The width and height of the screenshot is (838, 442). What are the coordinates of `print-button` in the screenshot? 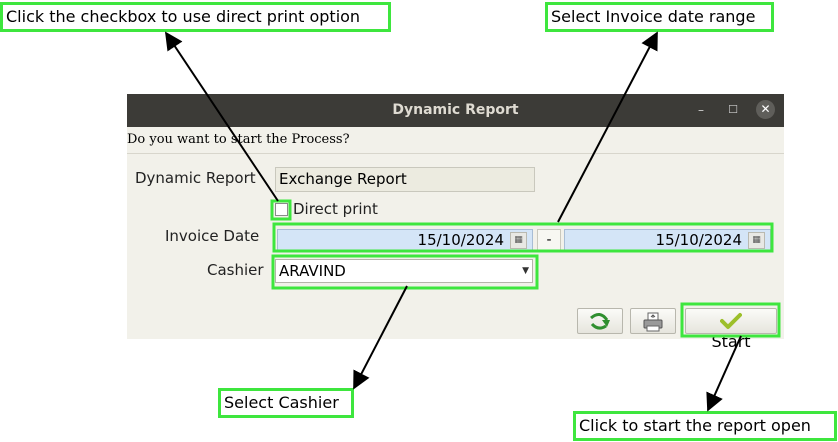 It's located at (653, 321).